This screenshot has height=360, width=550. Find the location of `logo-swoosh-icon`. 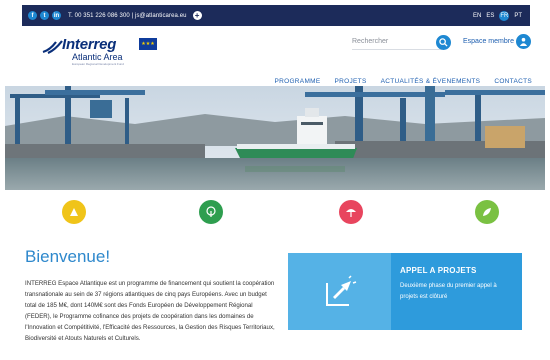

logo-swoosh-icon is located at coordinates (52, 47).